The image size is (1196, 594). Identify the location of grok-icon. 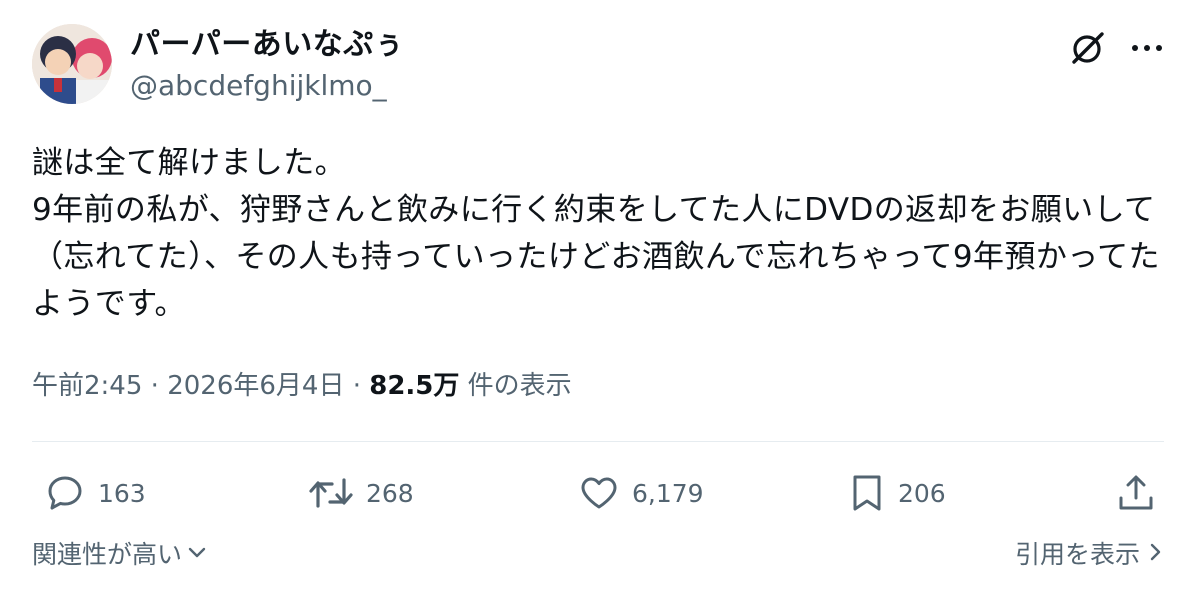
(1088, 48).